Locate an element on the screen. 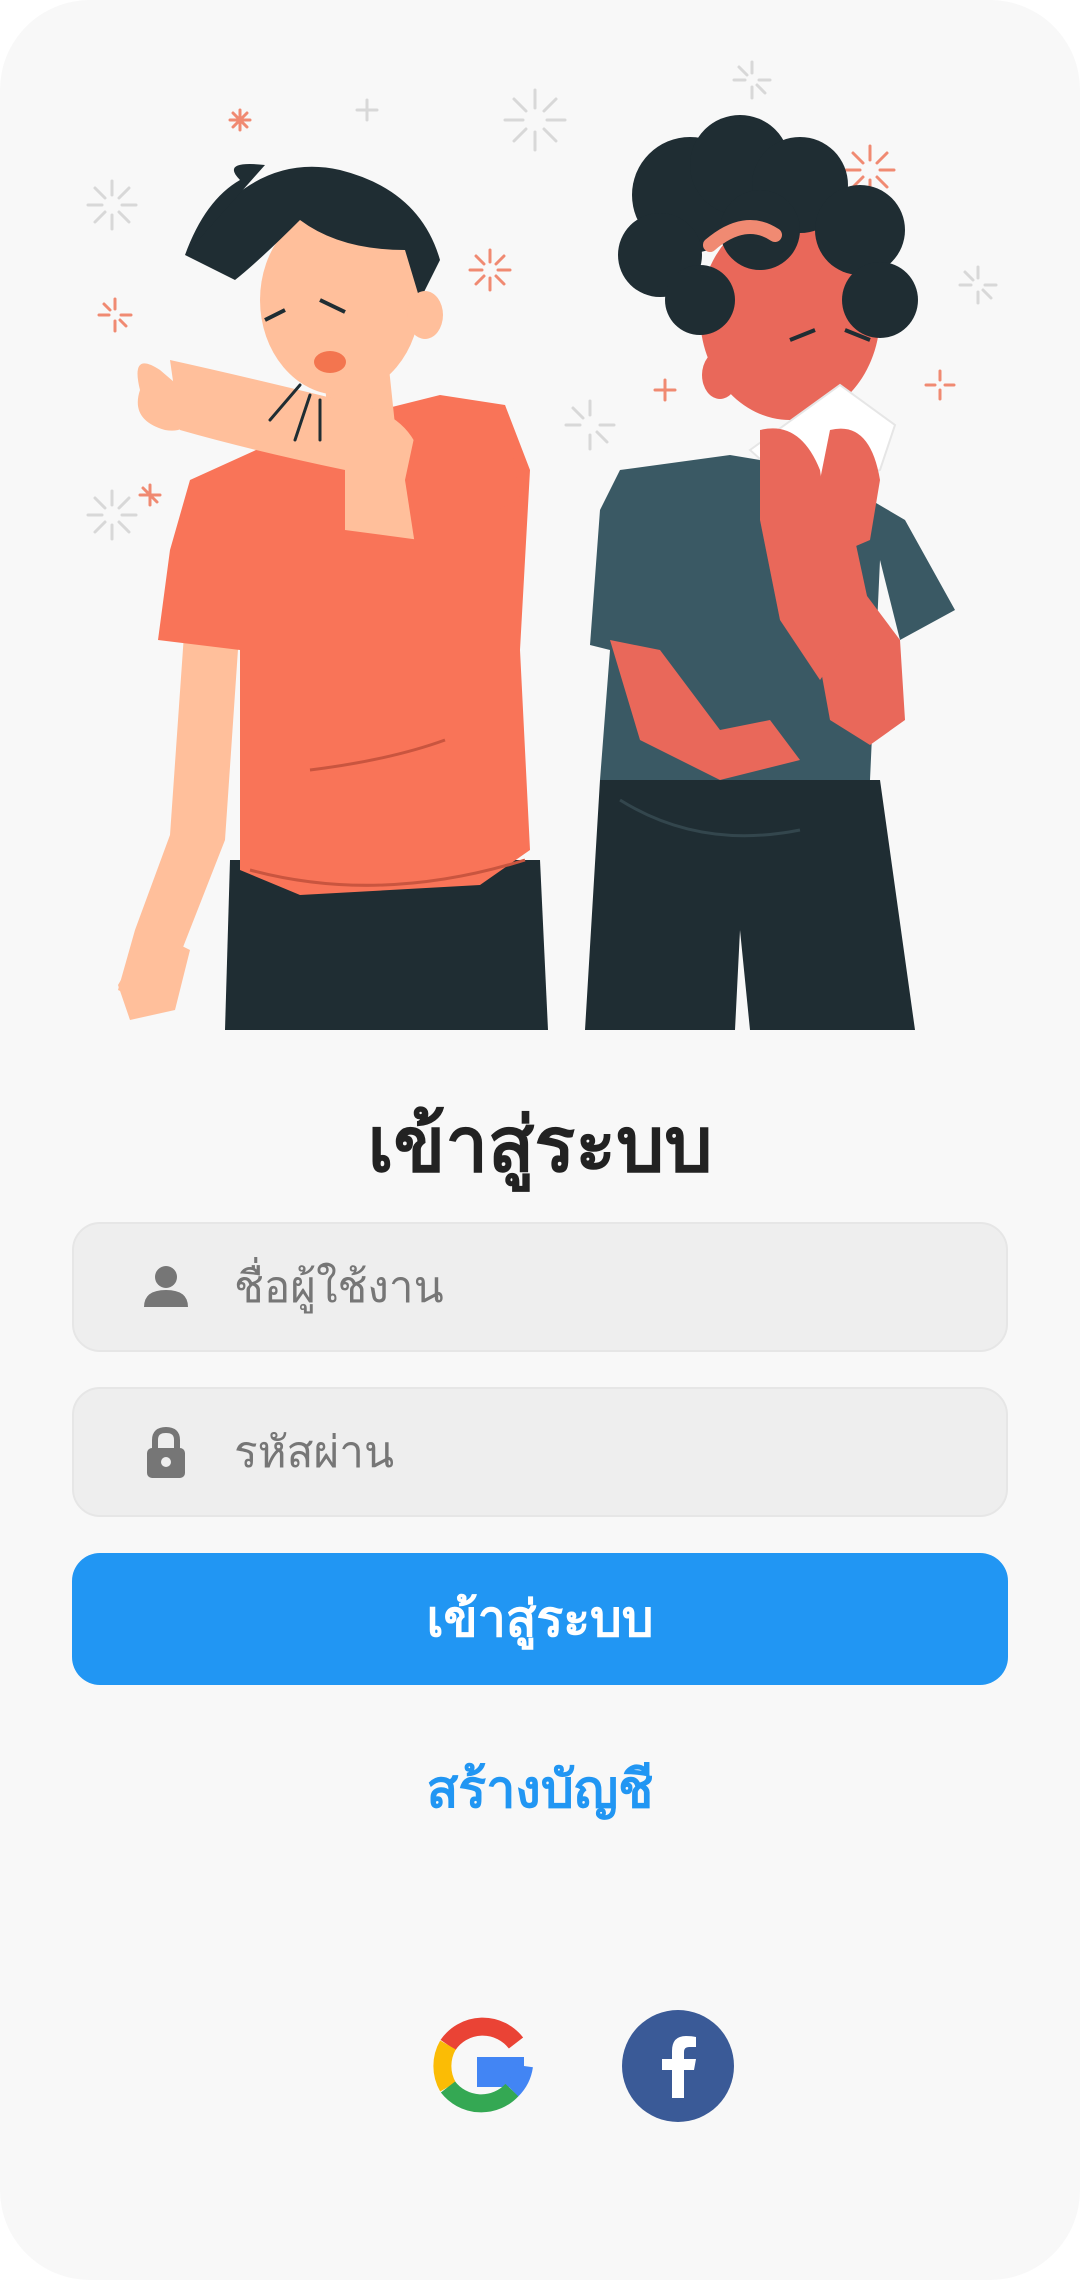 The width and height of the screenshot is (1080, 2280). user-icon is located at coordinates (166, 1286).